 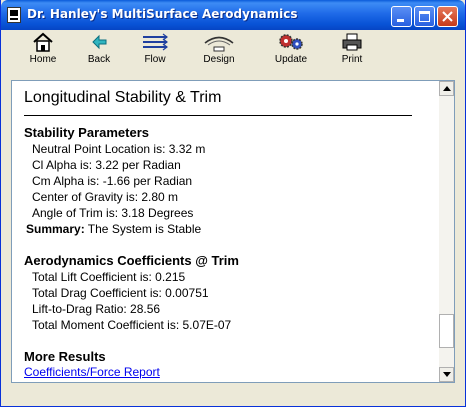 I want to click on scroll-up-arrow-icon, so click(x=447, y=88).